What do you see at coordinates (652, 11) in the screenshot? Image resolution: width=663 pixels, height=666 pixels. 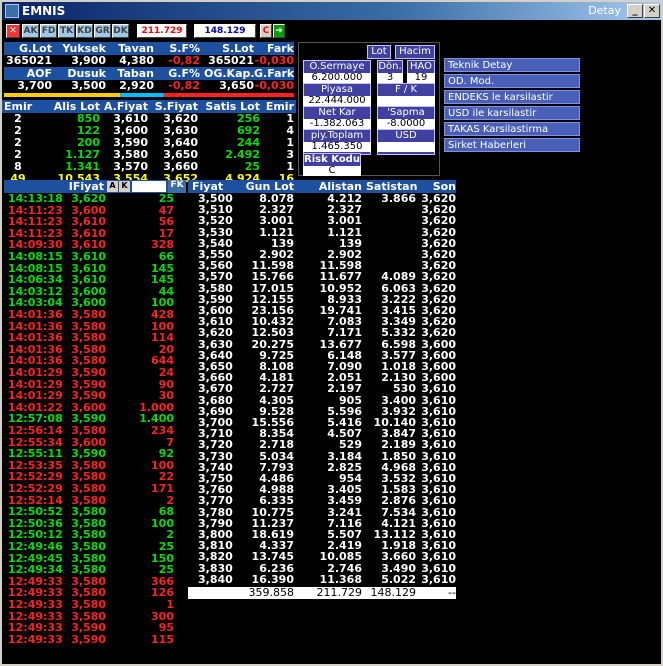 I see `close-icon: ✕` at bounding box center [652, 11].